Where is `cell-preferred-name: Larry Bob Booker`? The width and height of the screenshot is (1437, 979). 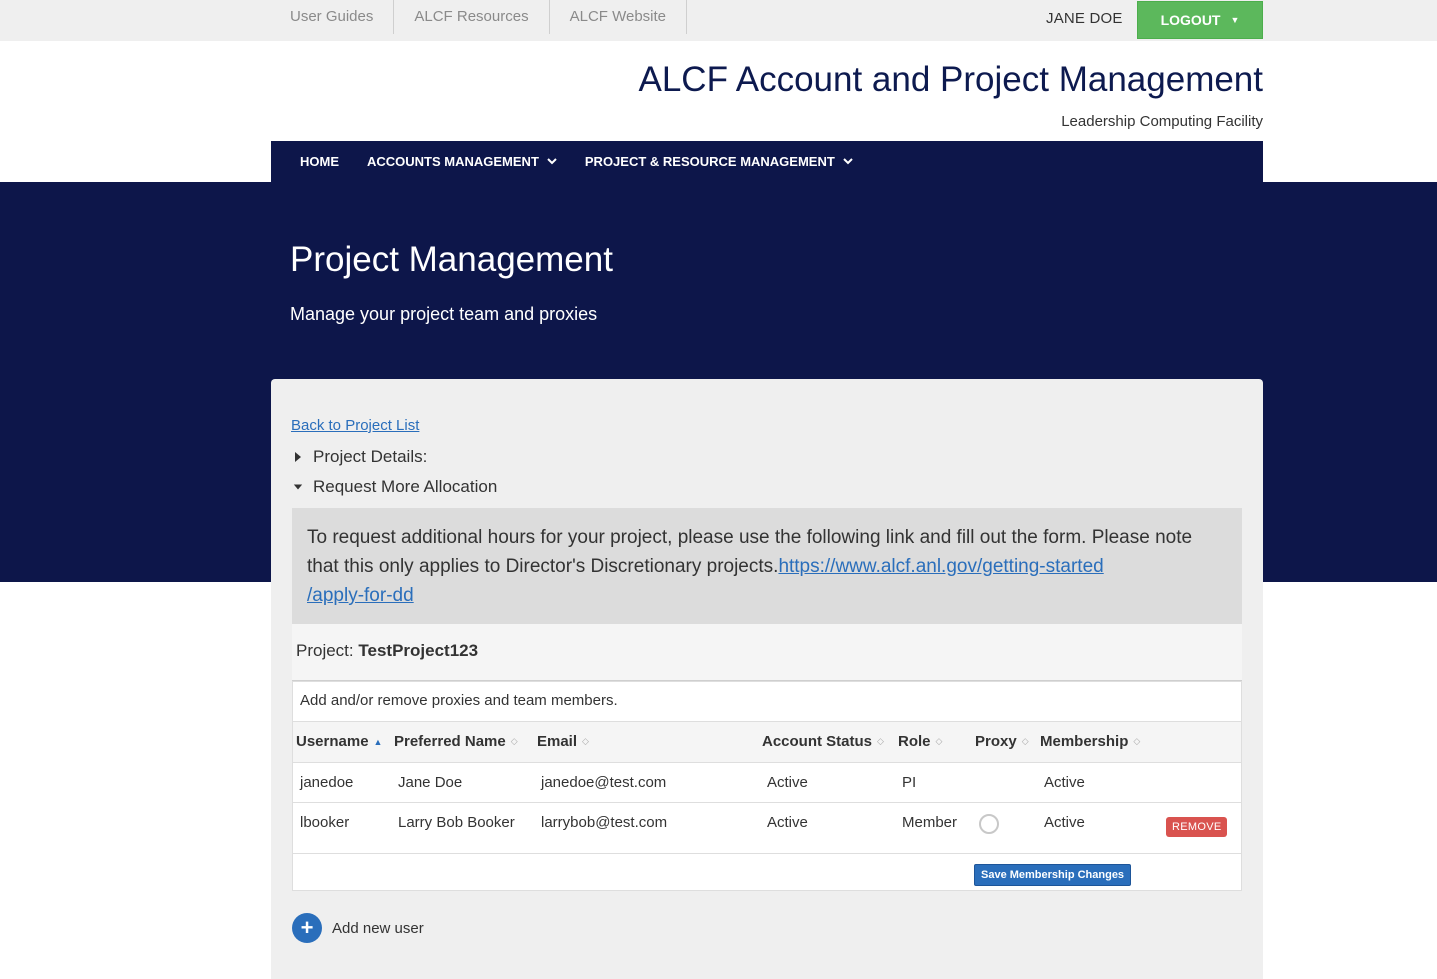 cell-preferred-name: Larry Bob Booker is located at coordinates (456, 822).